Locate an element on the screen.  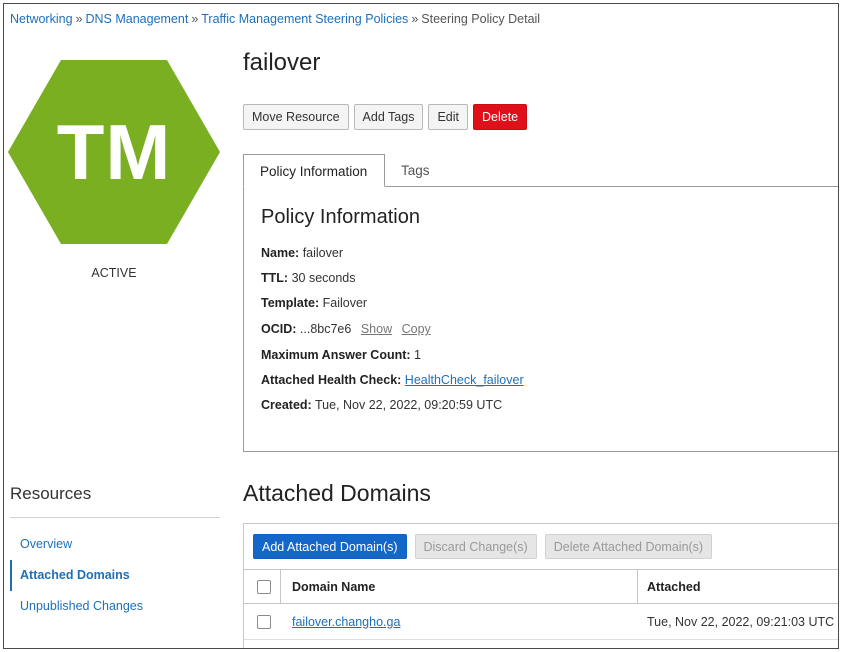
created-value: Tue, Nov 22, 2022, 09:20:59 UTC is located at coordinates (408, 405).